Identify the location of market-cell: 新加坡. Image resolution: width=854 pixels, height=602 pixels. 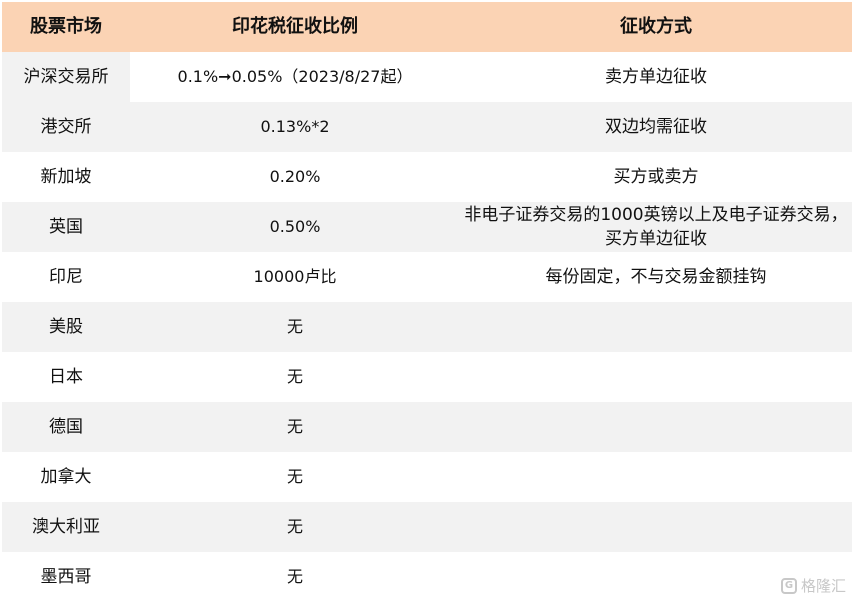
(66, 177).